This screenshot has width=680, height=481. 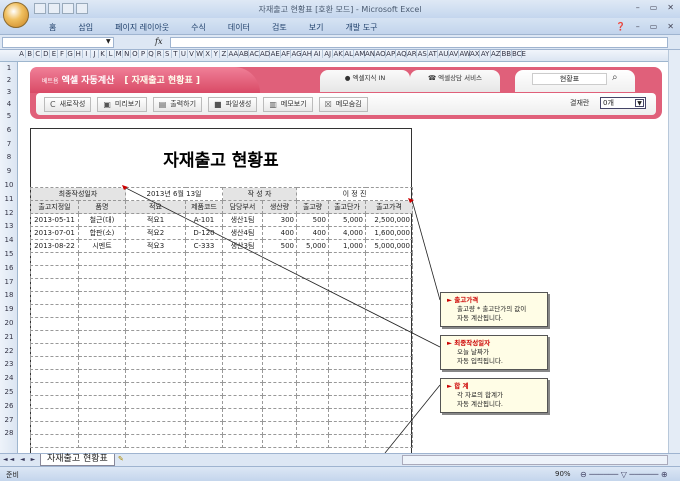 What do you see at coordinates (340, 459) in the screenshot?
I see `sheet-tab-bar: ◄◄ ◄ ► ►► 자재출고 현황표 ✎` at bounding box center [340, 459].